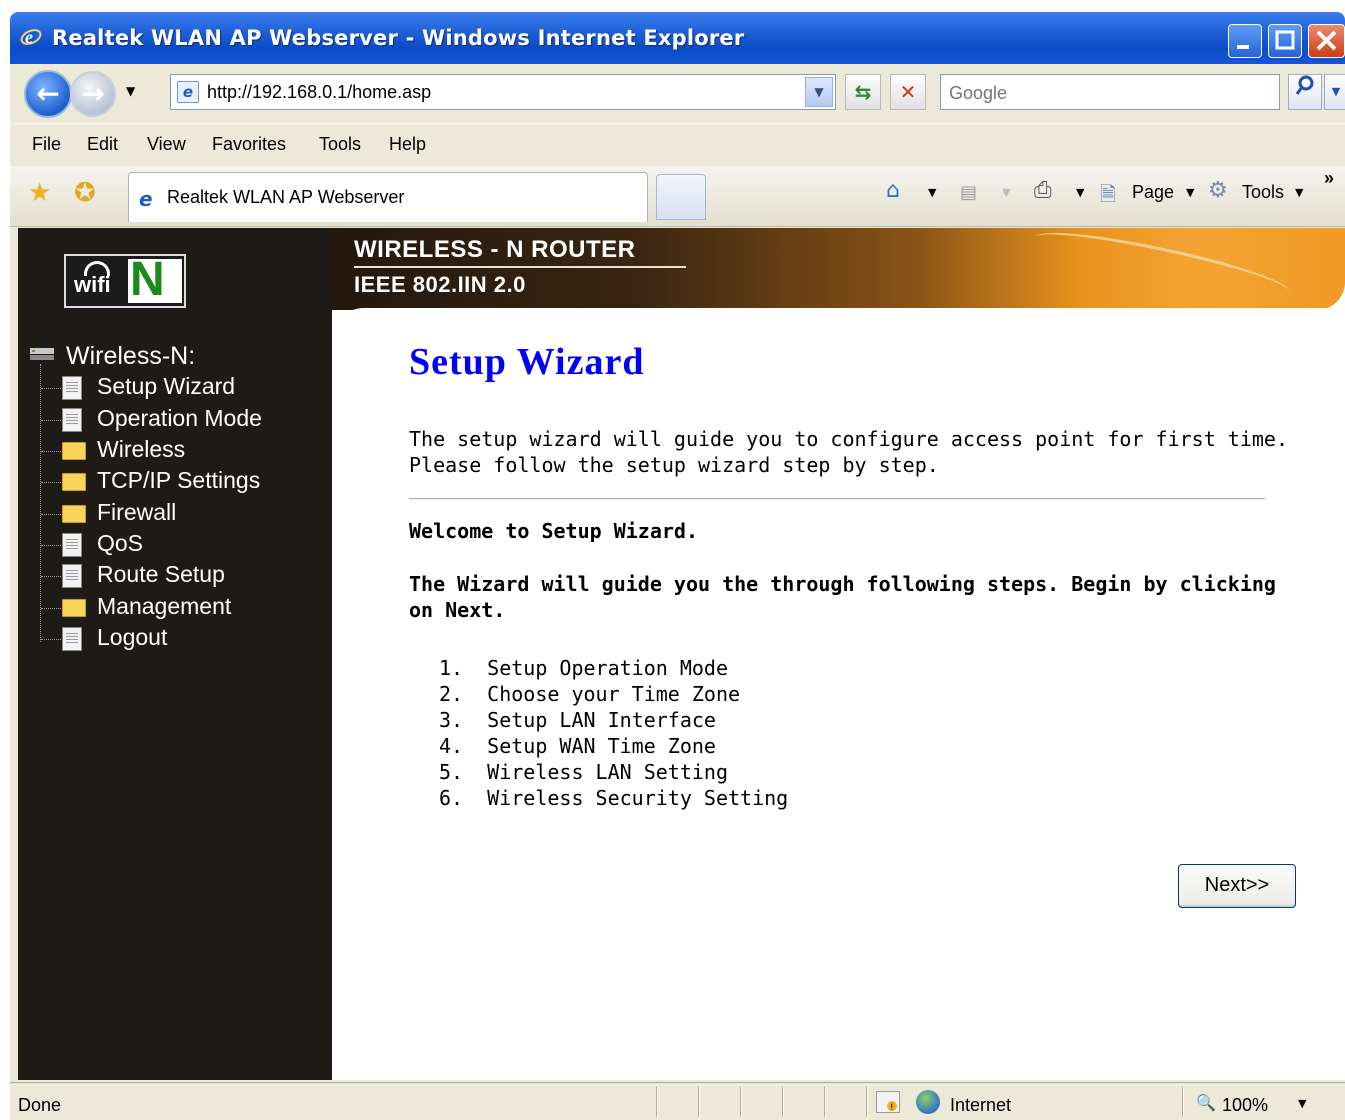 The width and height of the screenshot is (1345, 1120). I want to click on menu-file: File, so click(46, 144).